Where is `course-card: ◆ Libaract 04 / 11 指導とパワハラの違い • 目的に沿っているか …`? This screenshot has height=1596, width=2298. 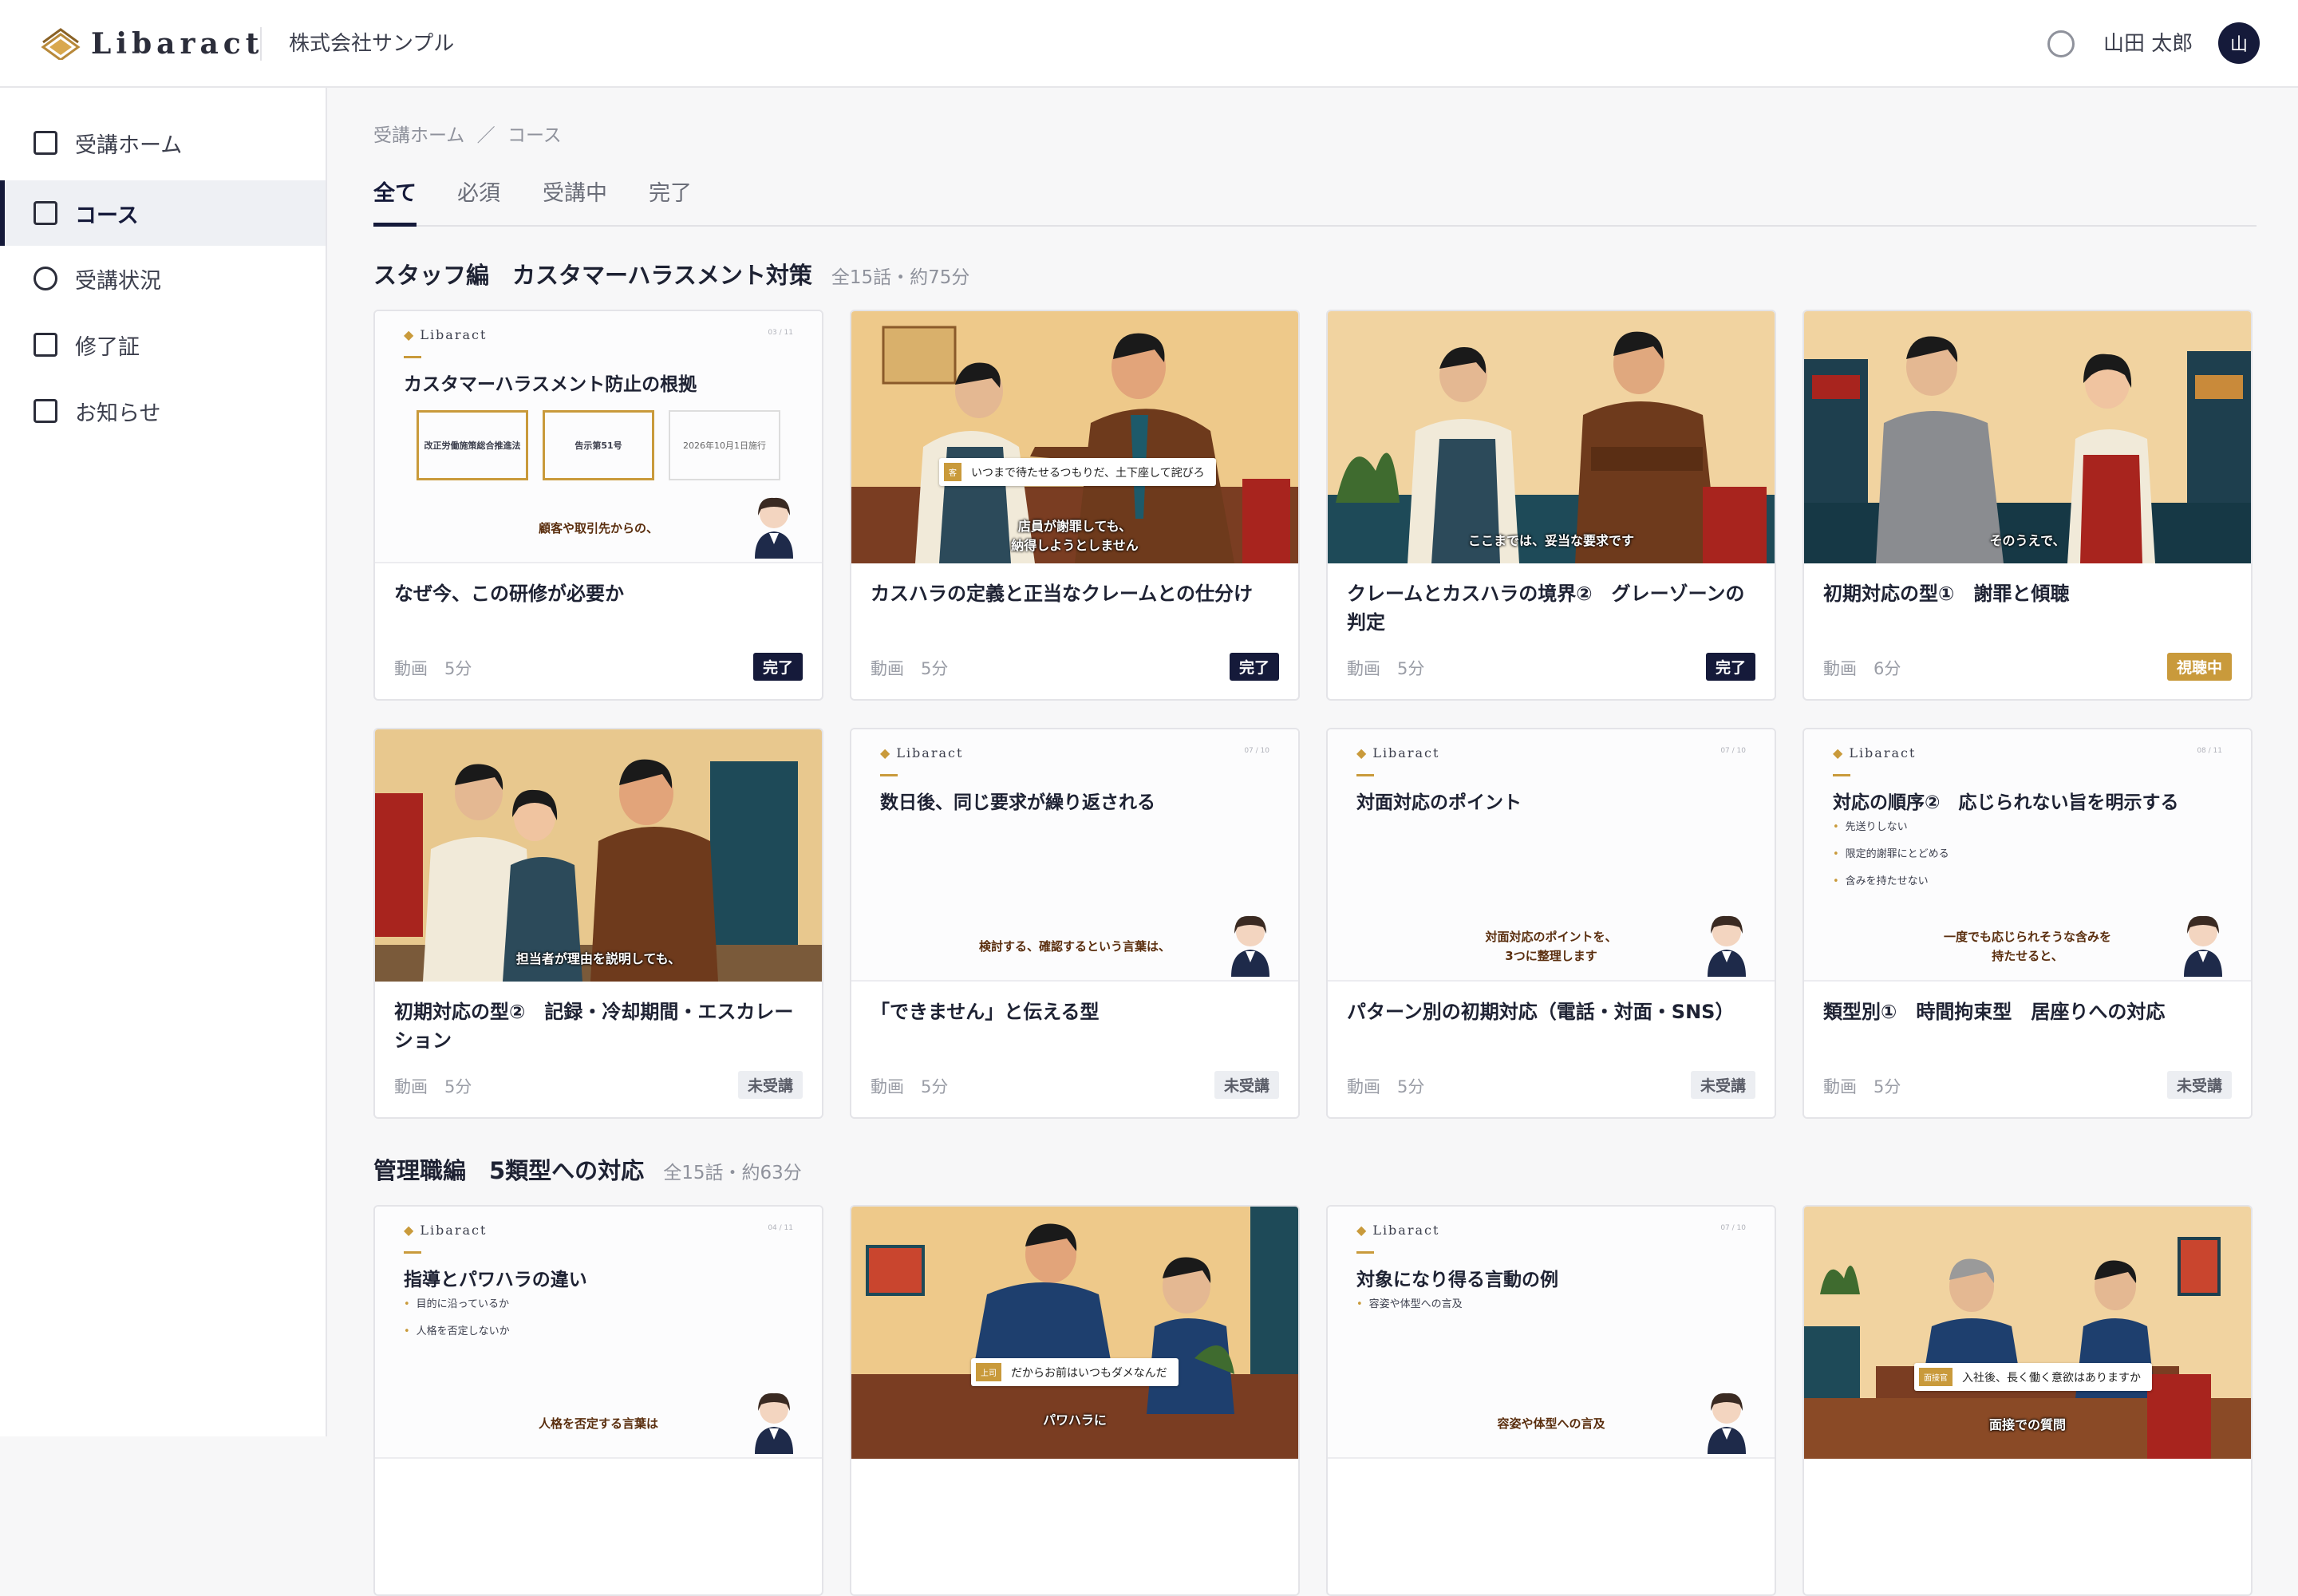
course-card: ◆ Libaract 04 / 11 指導とパワハラの違い • 目的に沿っているか … is located at coordinates (598, 1400).